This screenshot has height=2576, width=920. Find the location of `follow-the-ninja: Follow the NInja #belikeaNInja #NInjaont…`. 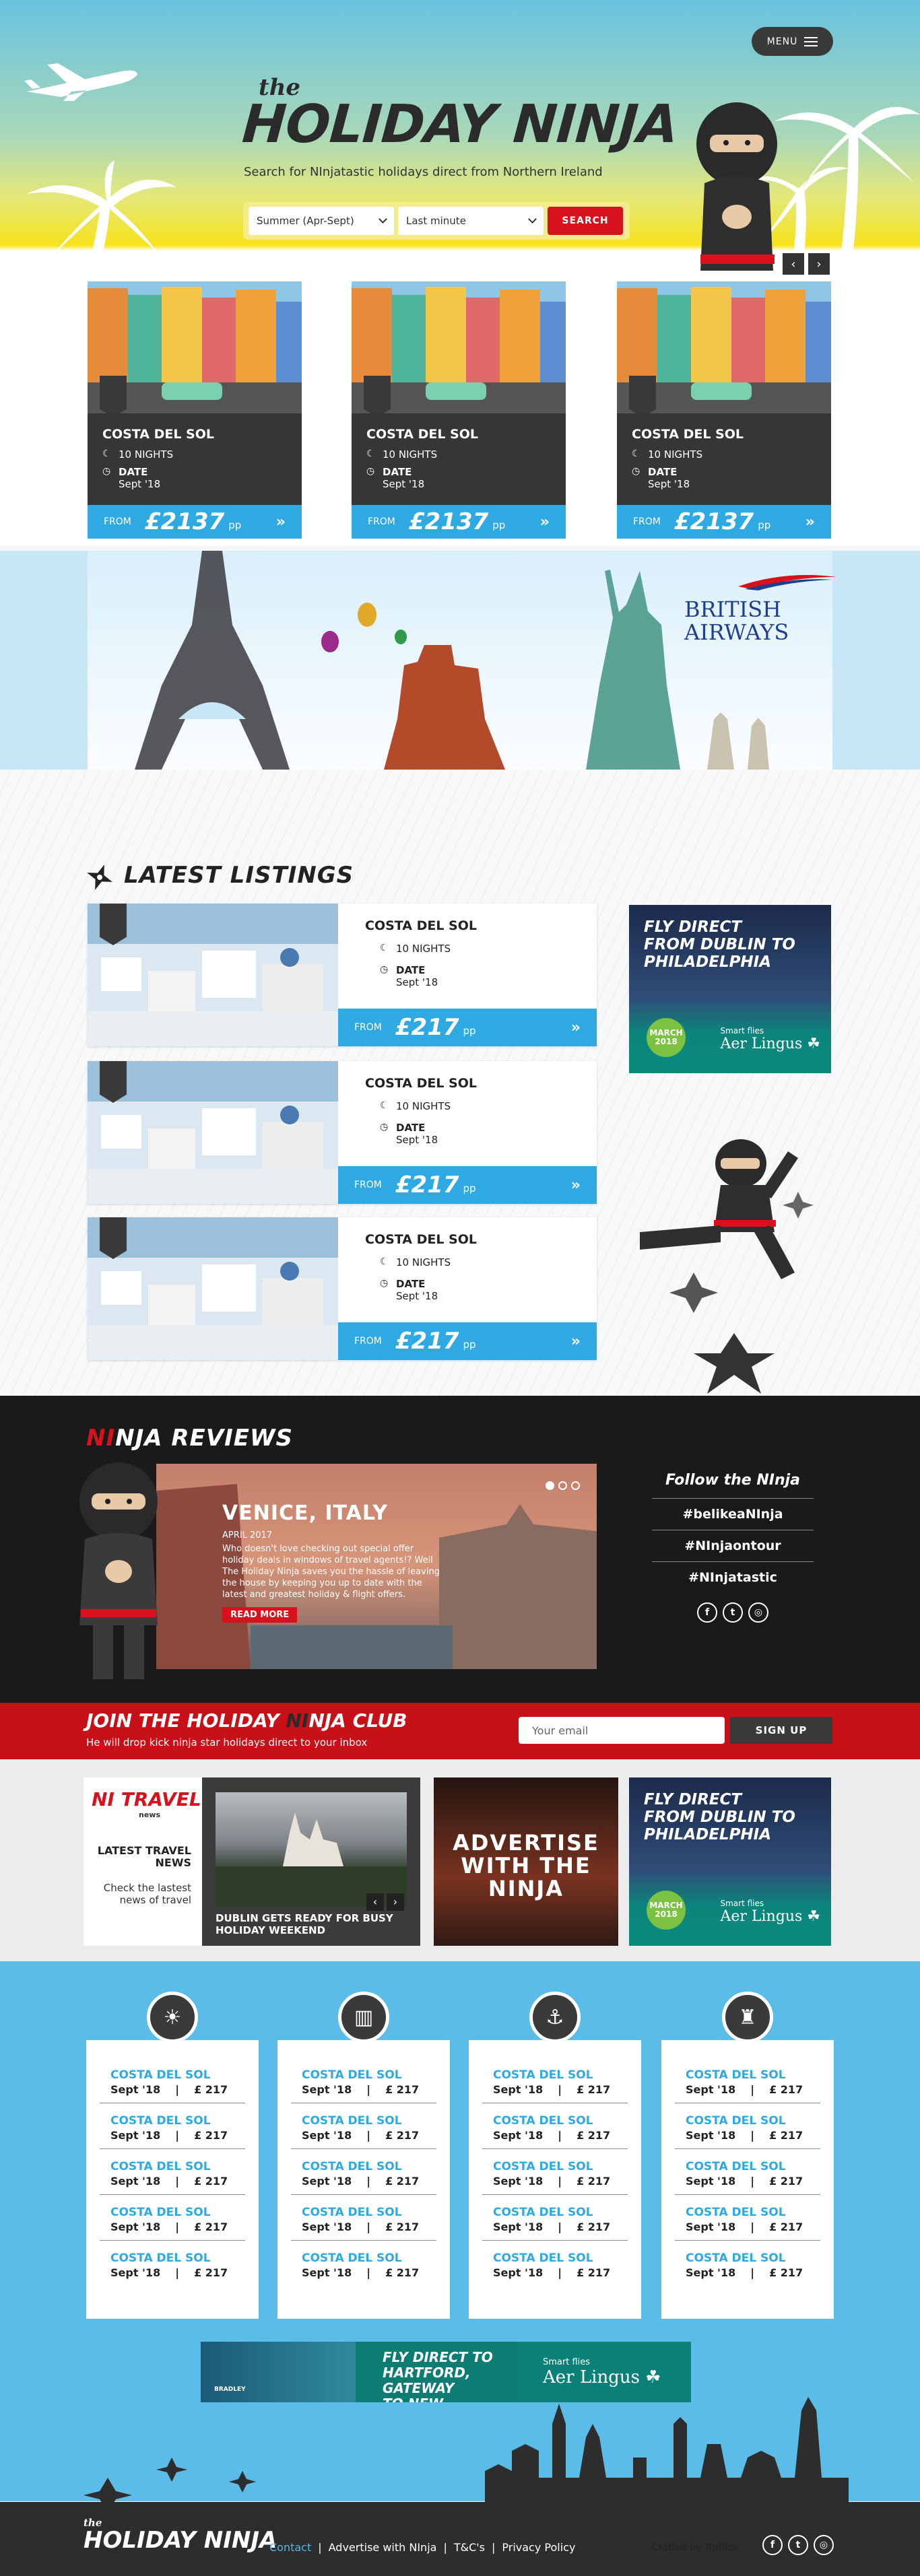

follow-the-ninja: Follow the NInja #belikeaNInja #NInjaont… is located at coordinates (733, 1547).